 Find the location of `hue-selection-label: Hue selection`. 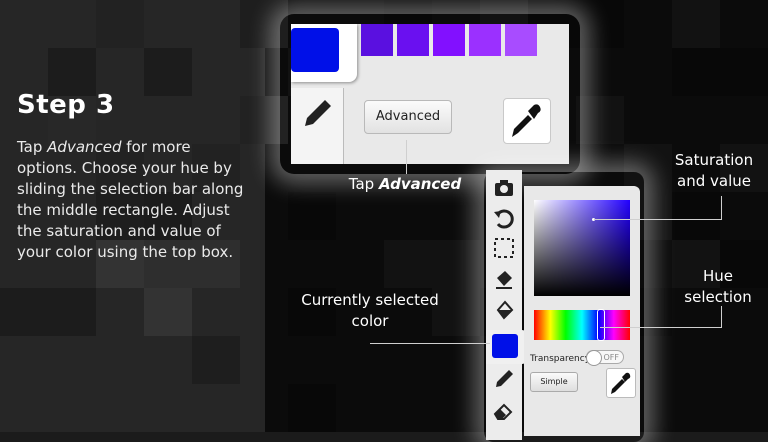

hue-selection-label: Hue selection is located at coordinates (718, 286).